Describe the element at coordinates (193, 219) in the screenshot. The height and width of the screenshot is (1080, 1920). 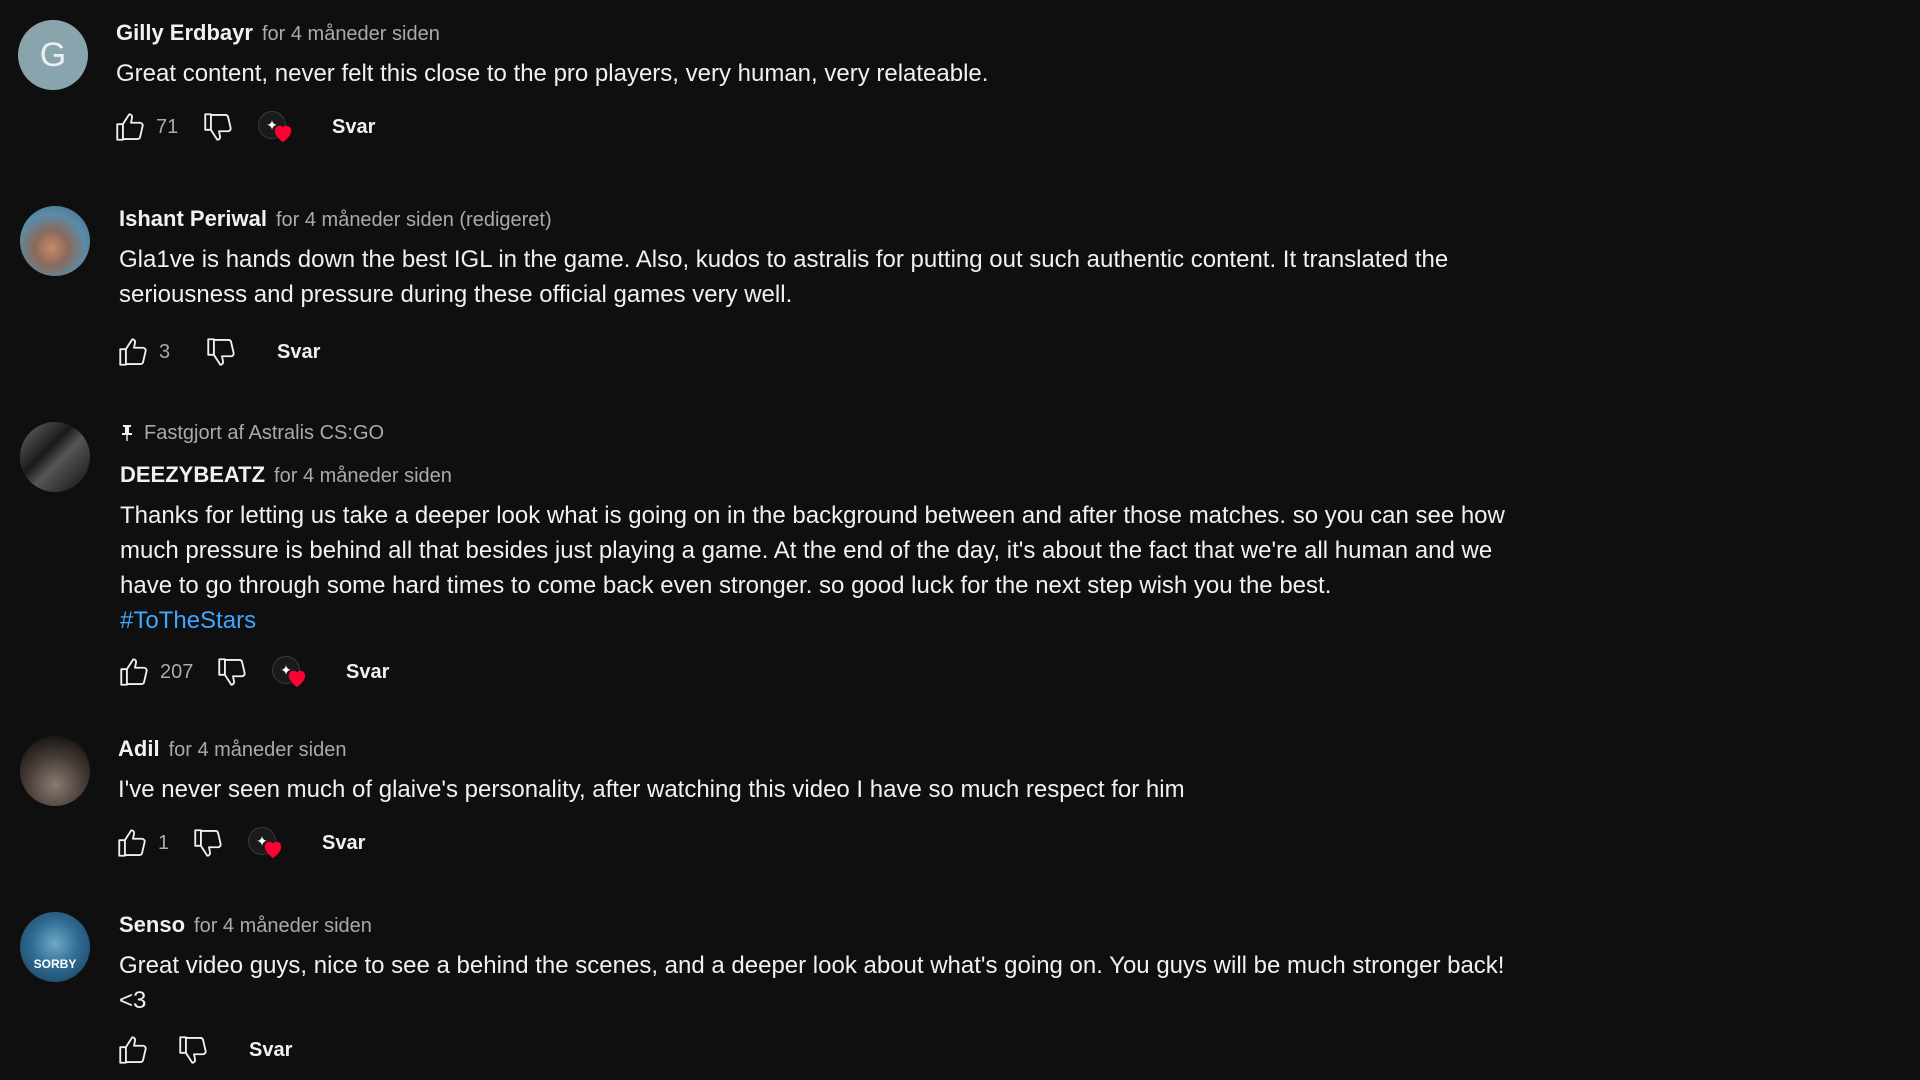
I see `comment-author: Ishant Periwal` at that location.